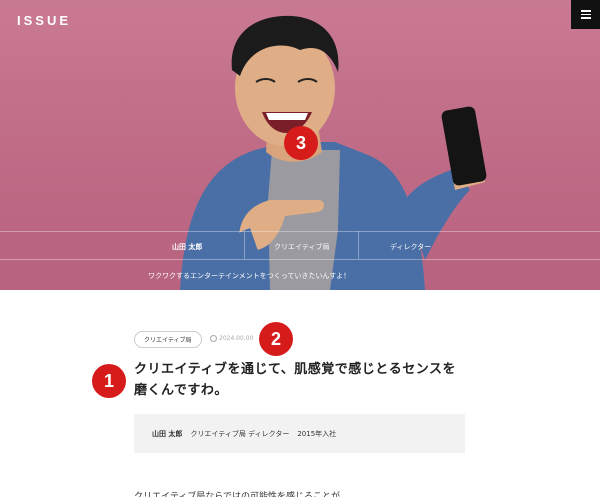  What do you see at coordinates (411, 247) in the screenshot?
I see `hero-role: ディレクター` at bounding box center [411, 247].